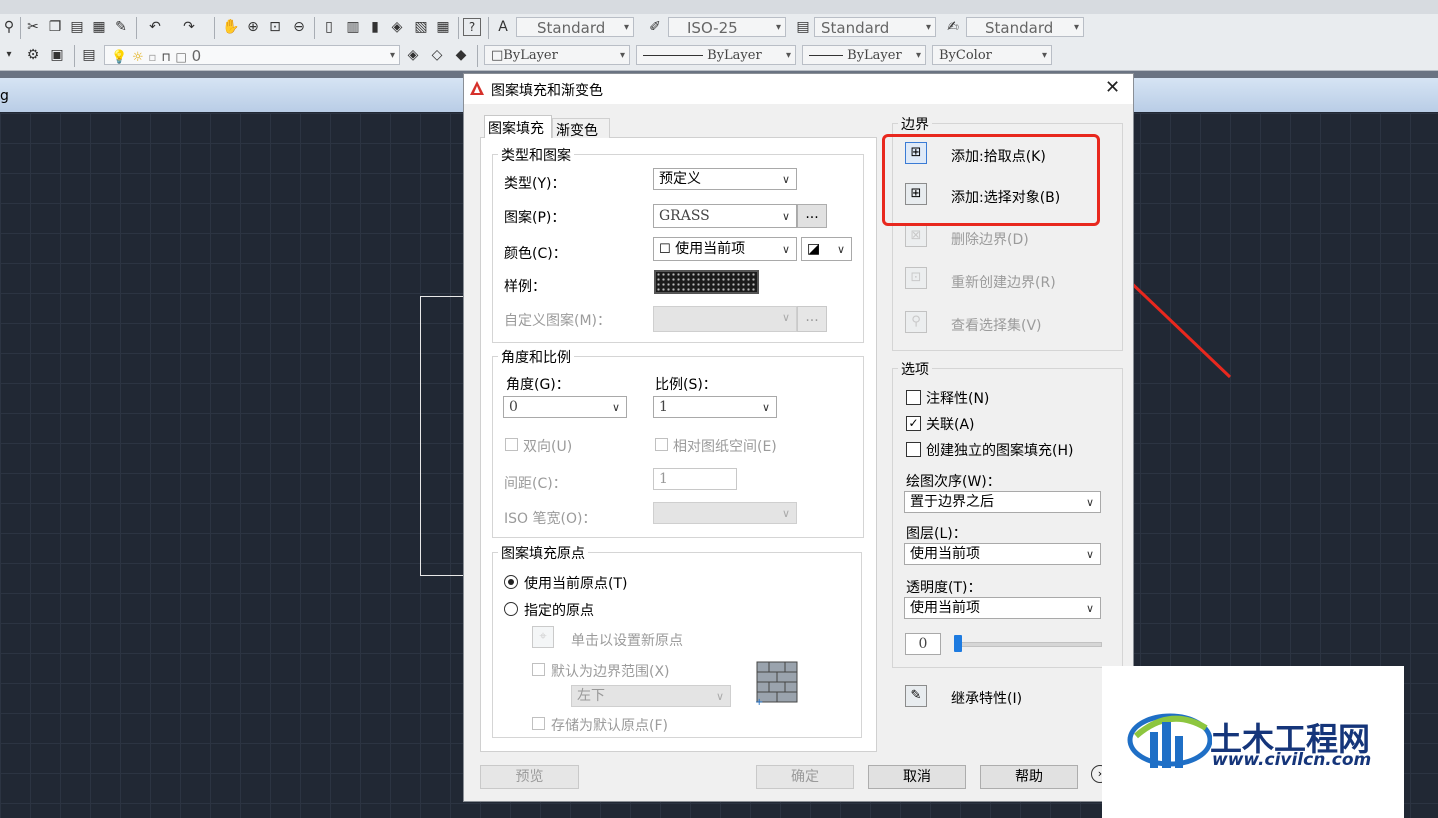 The height and width of the screenshot is (818, 1438). I want to click on layer-combo: 💡 ☼ ▫ ⊓ □ 0 ▾, so click(252, 55).